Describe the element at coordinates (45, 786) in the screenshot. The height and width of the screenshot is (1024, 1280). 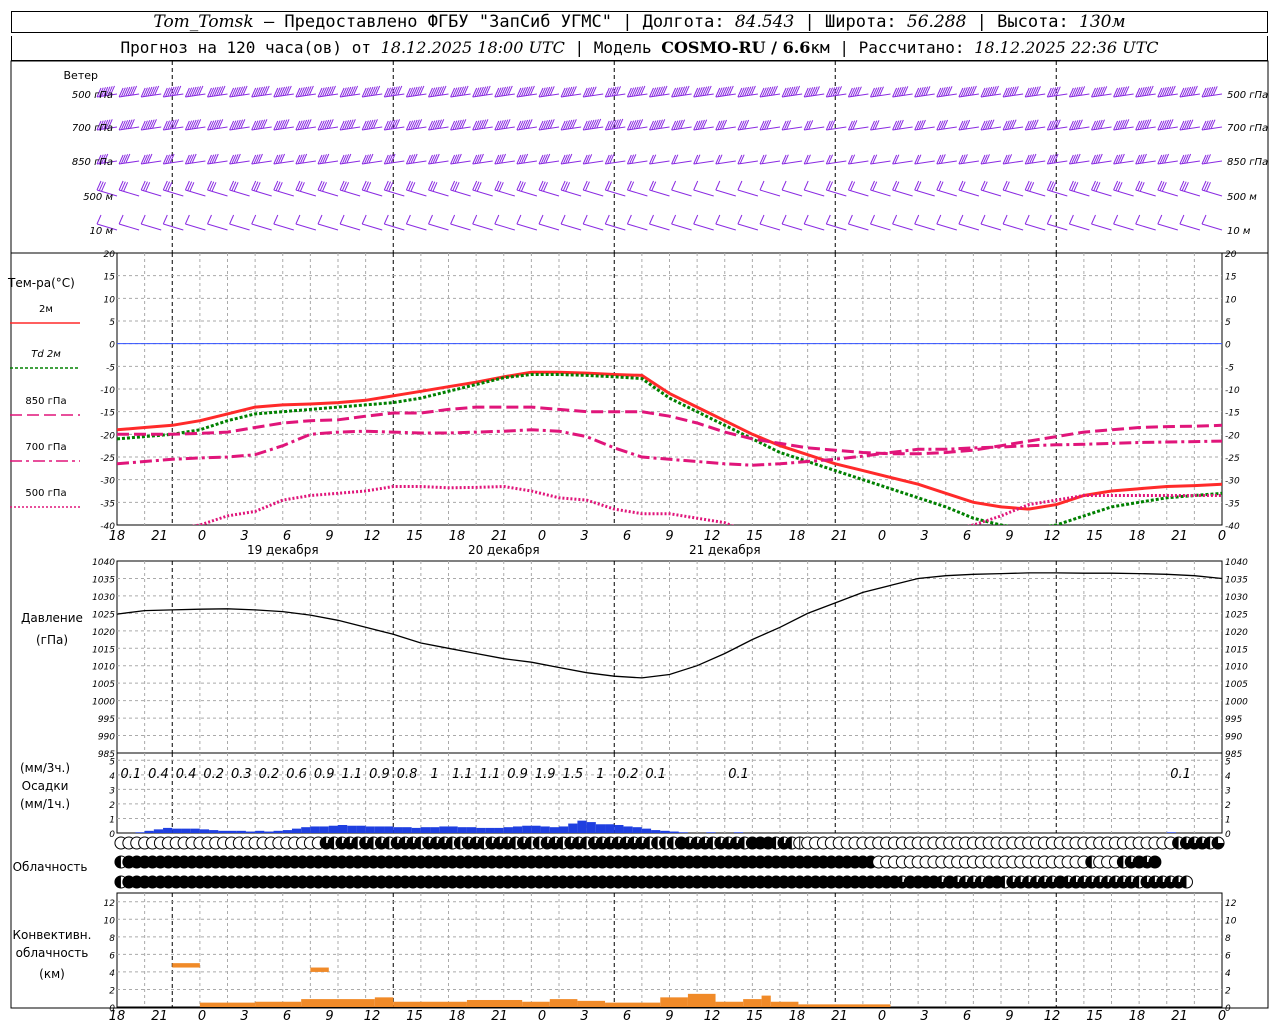
I see `precip-title: Осадки` at that location.